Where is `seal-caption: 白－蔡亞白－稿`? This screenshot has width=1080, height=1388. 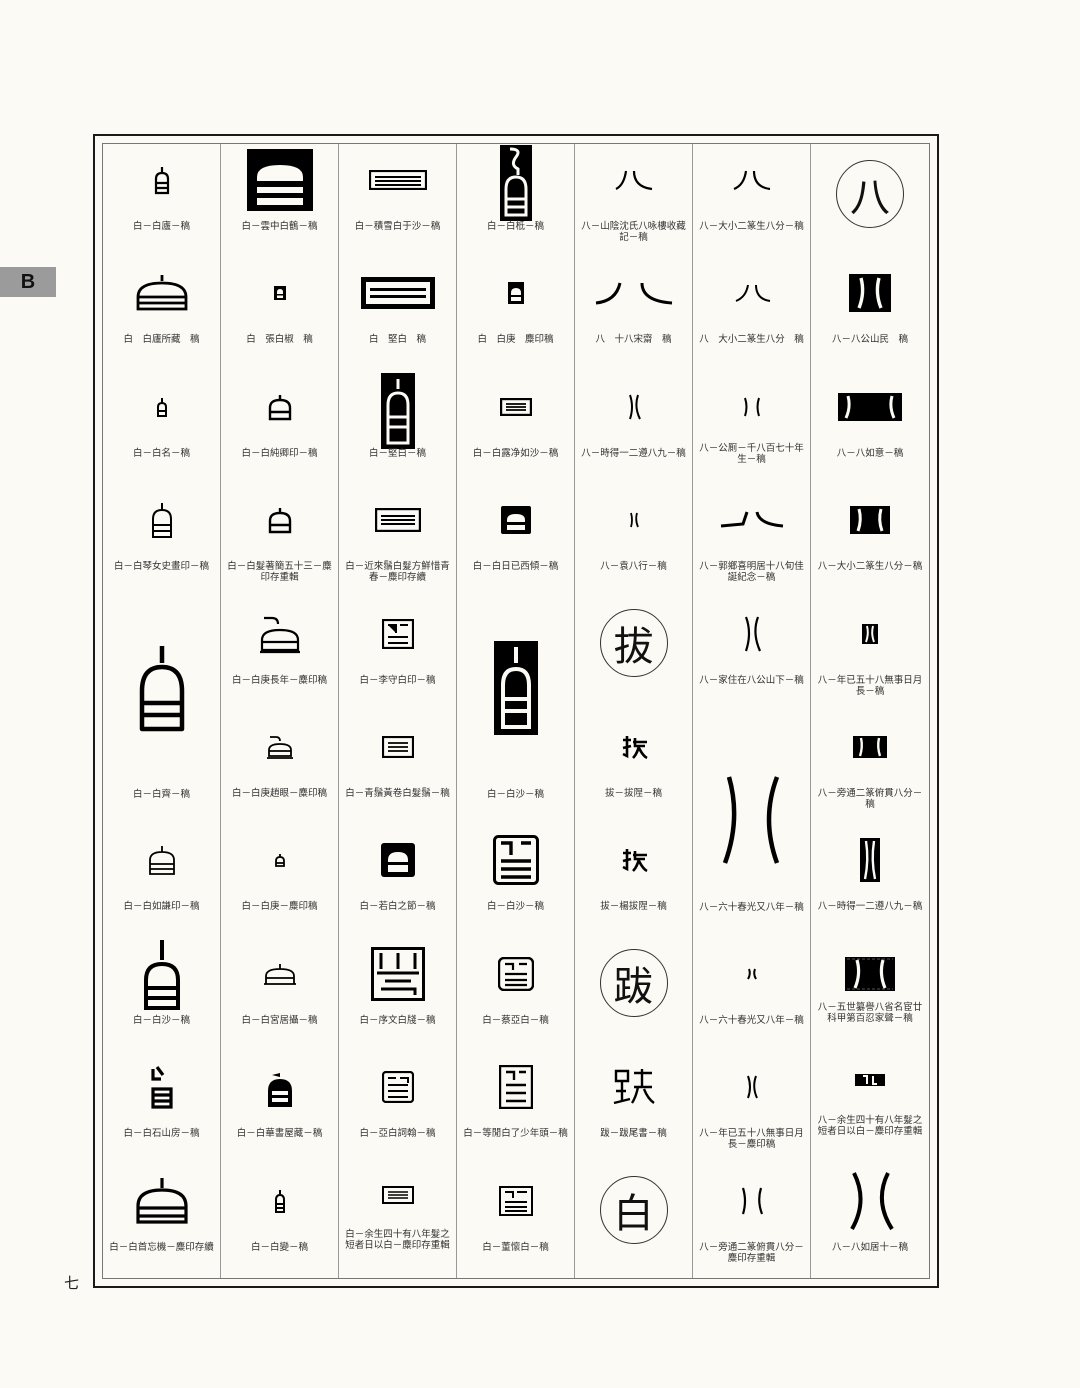 seal-caption: 白－蔡亞白－稿 is located at coordinates (515, 1020).